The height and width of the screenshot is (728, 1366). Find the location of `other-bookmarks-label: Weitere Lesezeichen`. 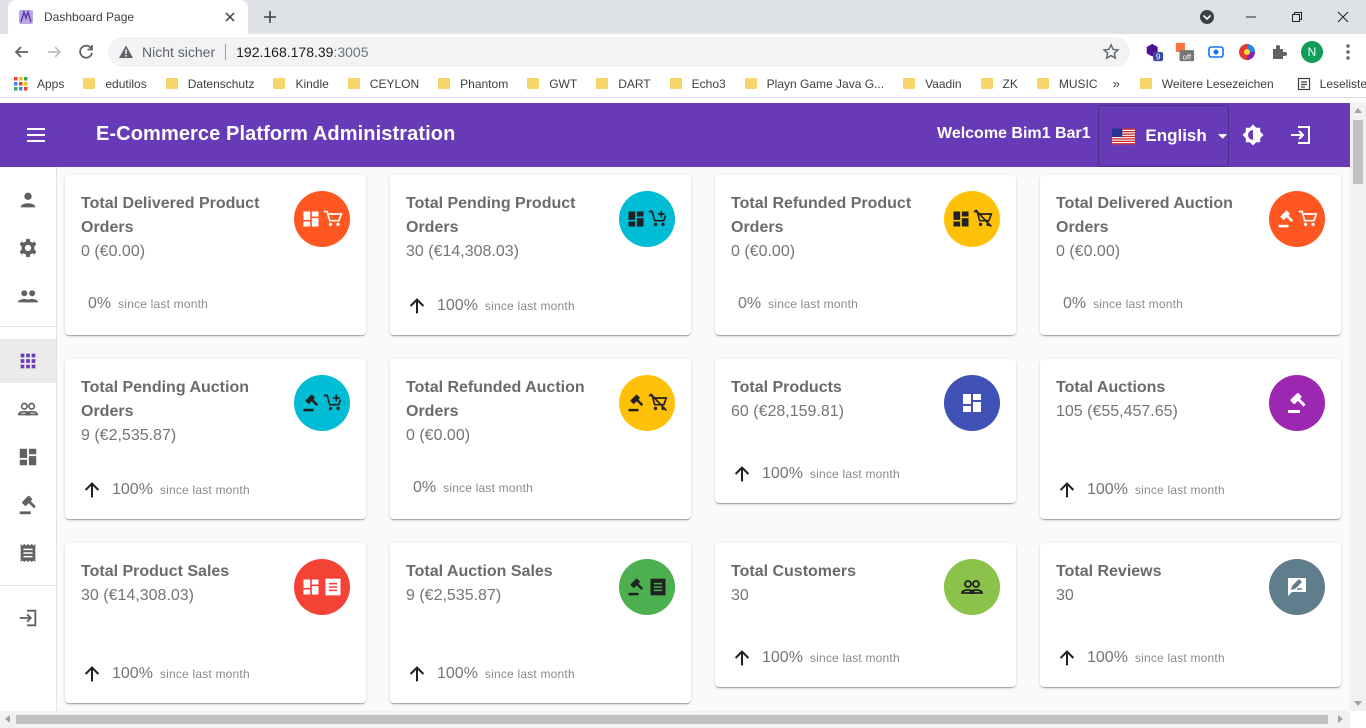

other-bookmarks-label: Weitere Lesezeichen is located at coordinates (1217, 83).